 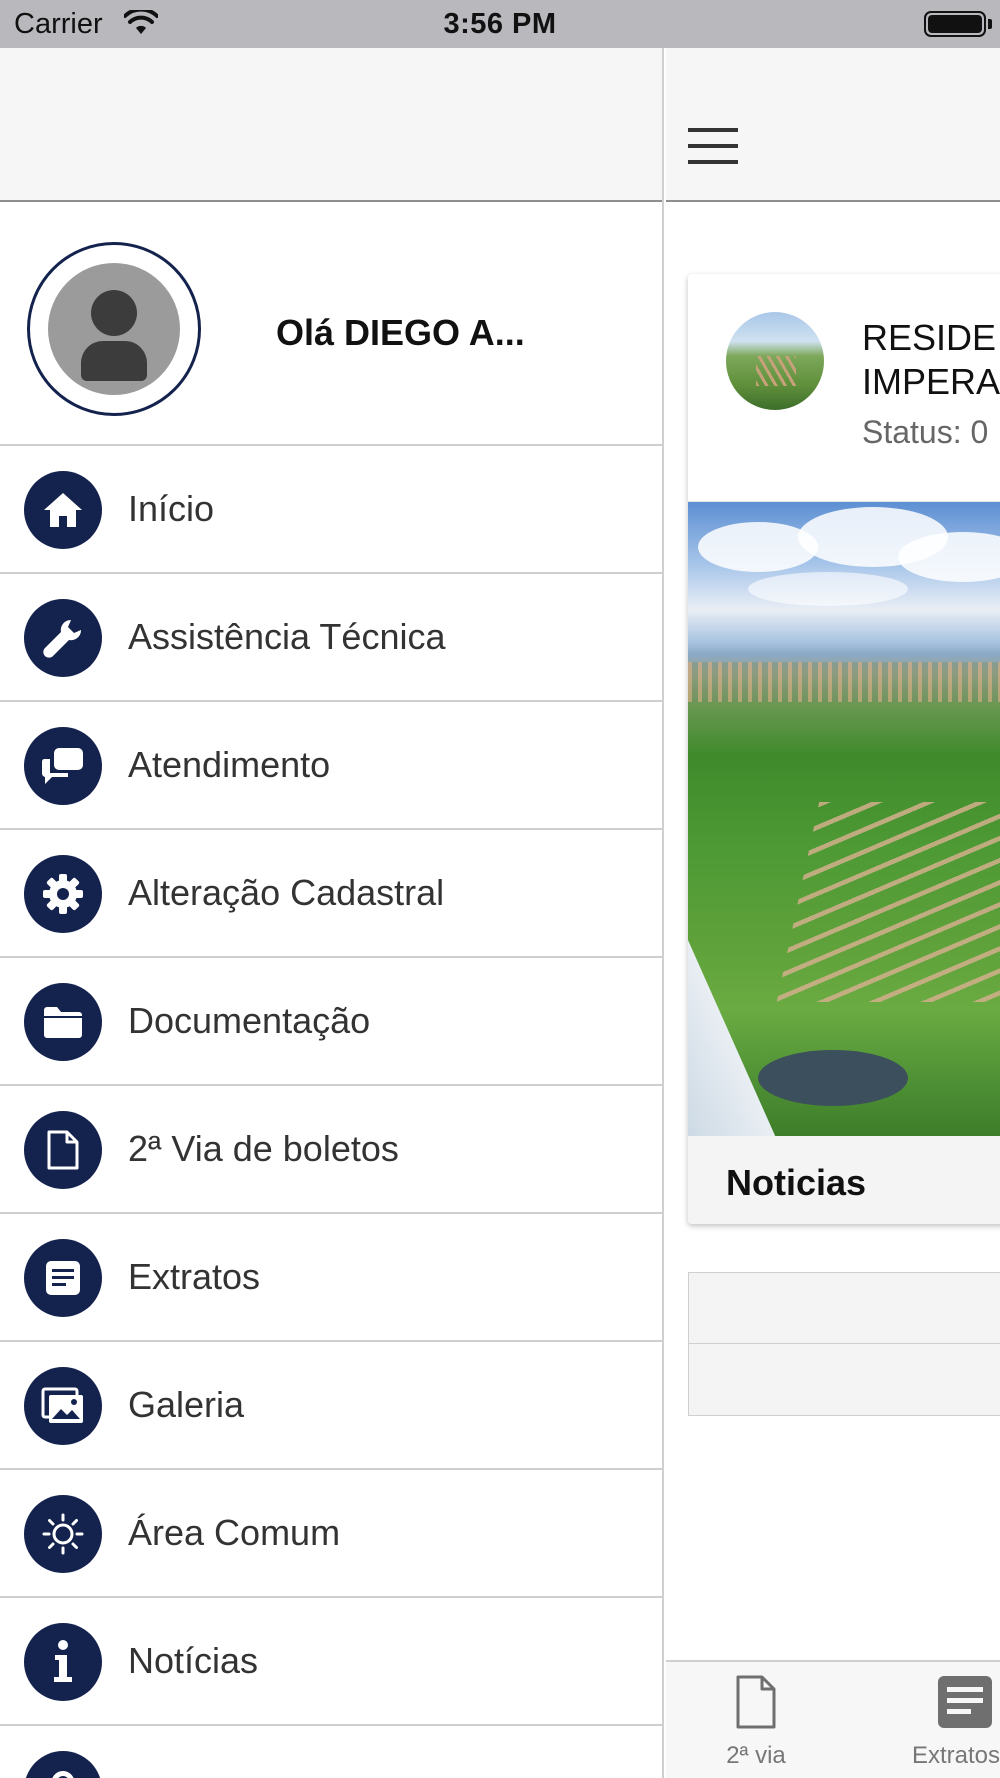 I want to click on chat-icon, so click(x=63, y=766).